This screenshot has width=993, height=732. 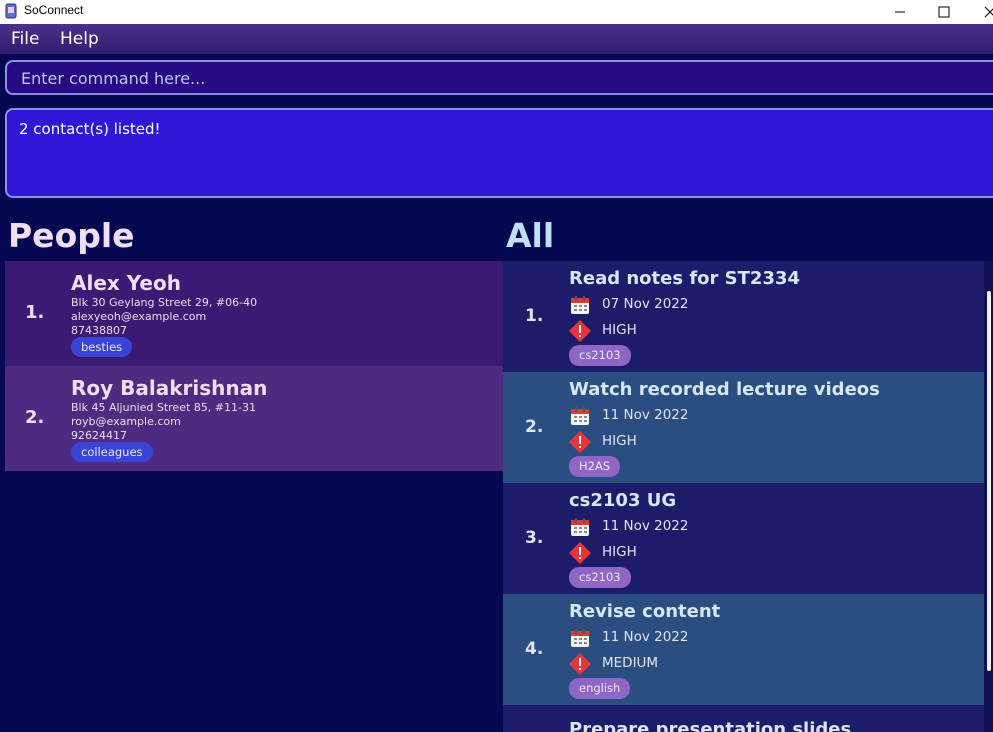 I want to click on task-card: 3. cs2103 UG 11 Nov 2022 HIGH cs2103, so click(x=743, y=538).